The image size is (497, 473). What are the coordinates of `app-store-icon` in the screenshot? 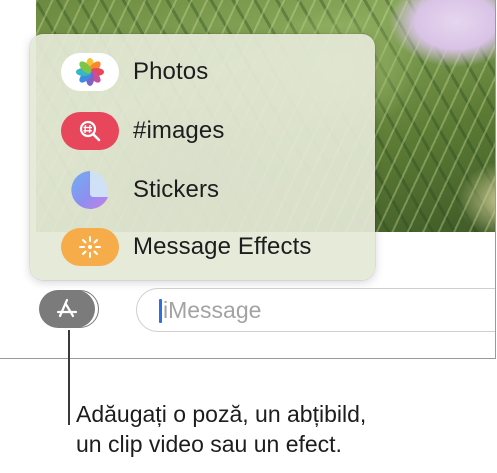 It's located at (67, 309).